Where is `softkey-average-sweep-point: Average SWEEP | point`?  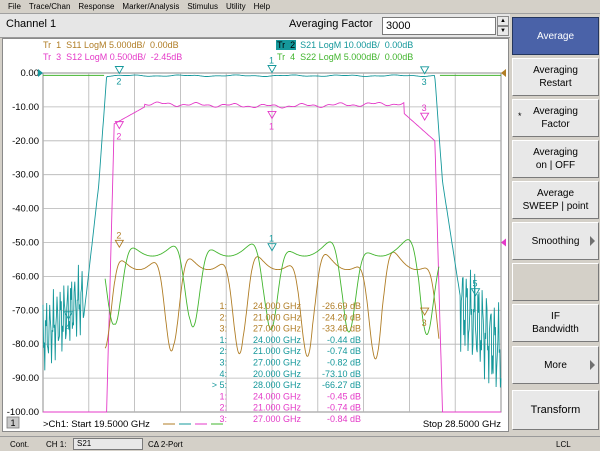
softkey-average-sweep-point: Average SWEEP | point is located at coordinates (555, 200).